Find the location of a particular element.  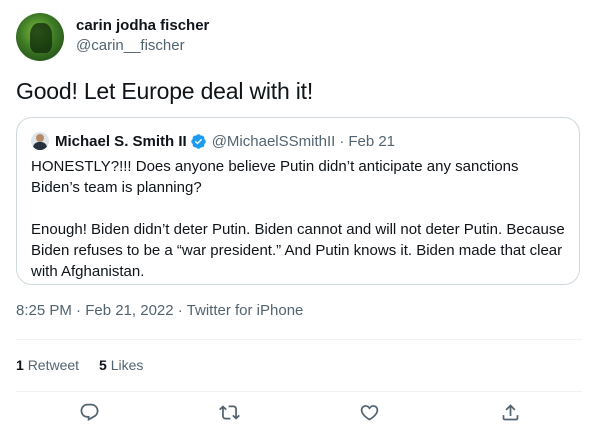

retweet-count: 1 is located at coordinates (20, 365).